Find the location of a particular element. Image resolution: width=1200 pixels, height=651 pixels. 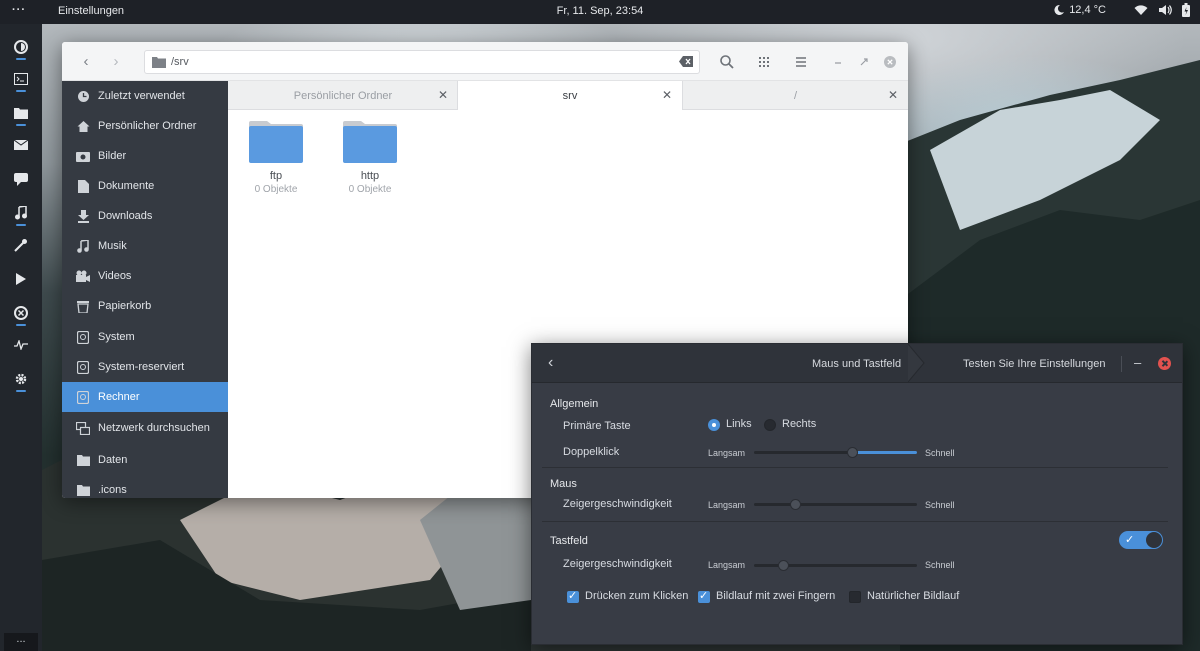

two-finger-scroll-checkbox is located at coordinates (704, 596).